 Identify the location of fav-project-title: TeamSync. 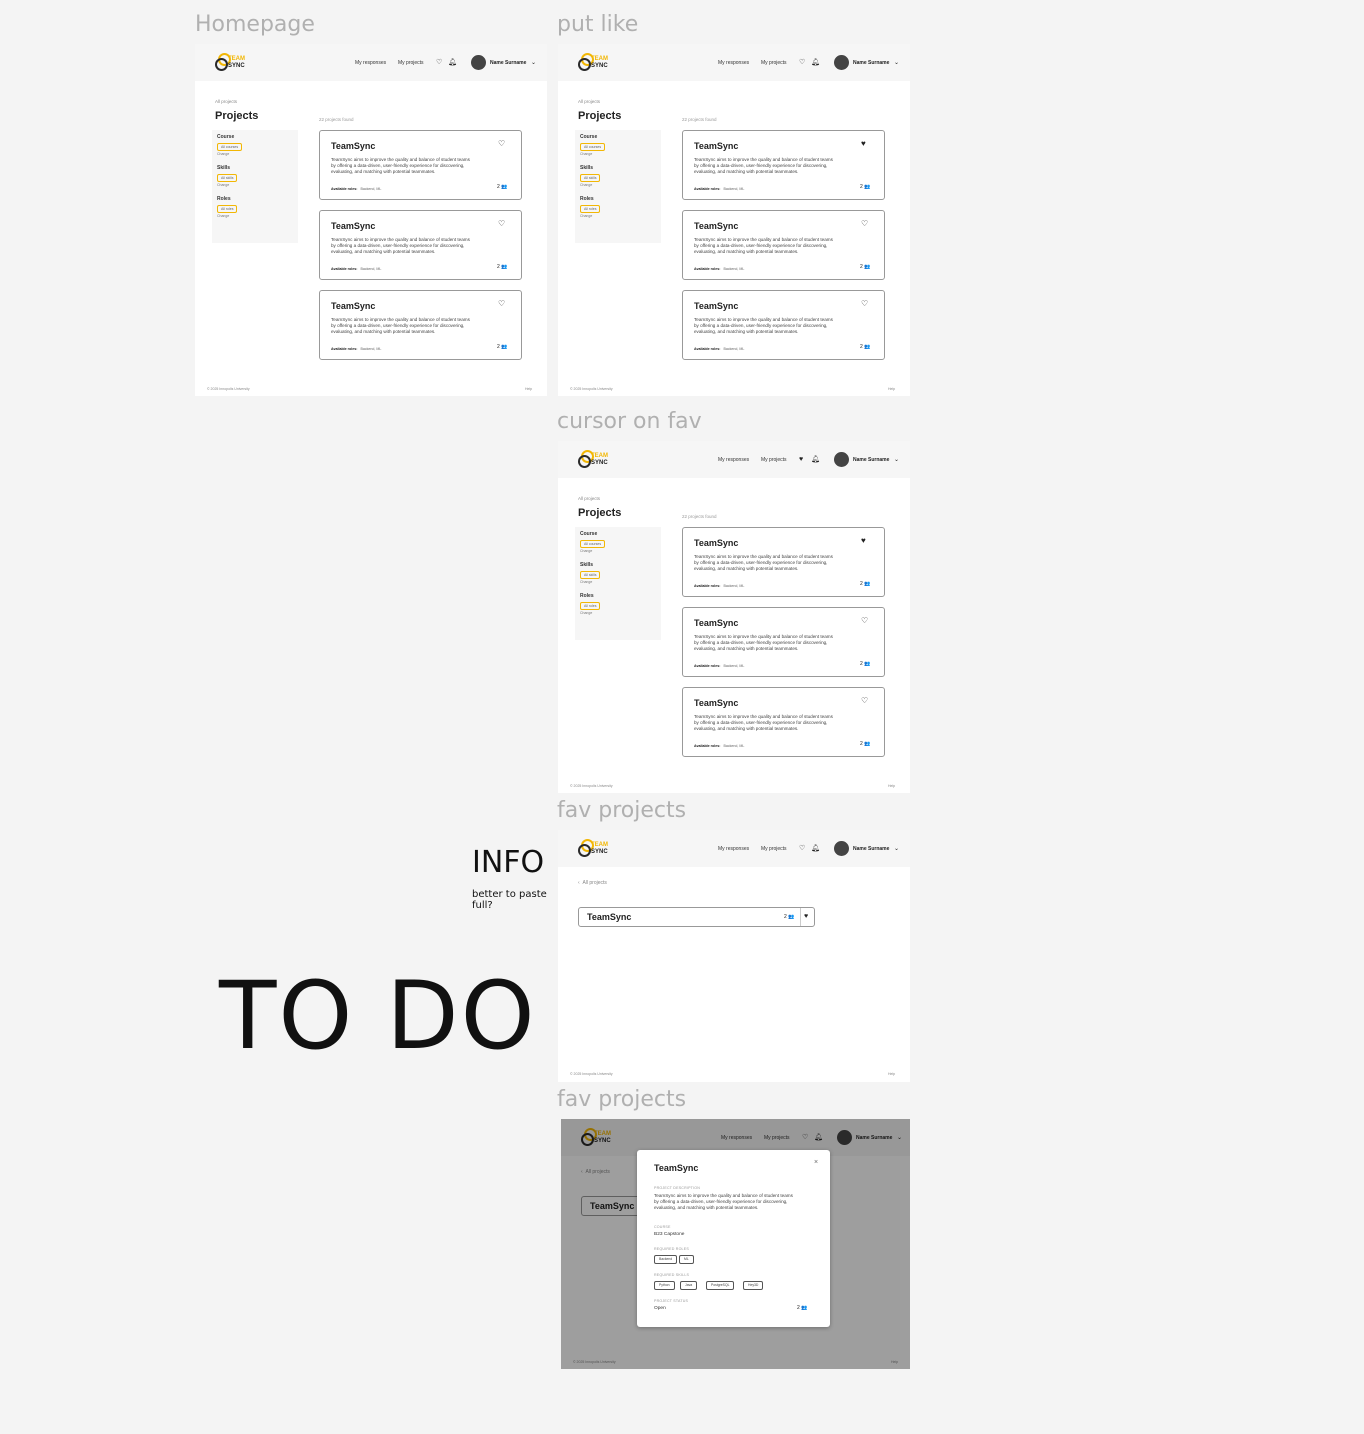
(609, 917).